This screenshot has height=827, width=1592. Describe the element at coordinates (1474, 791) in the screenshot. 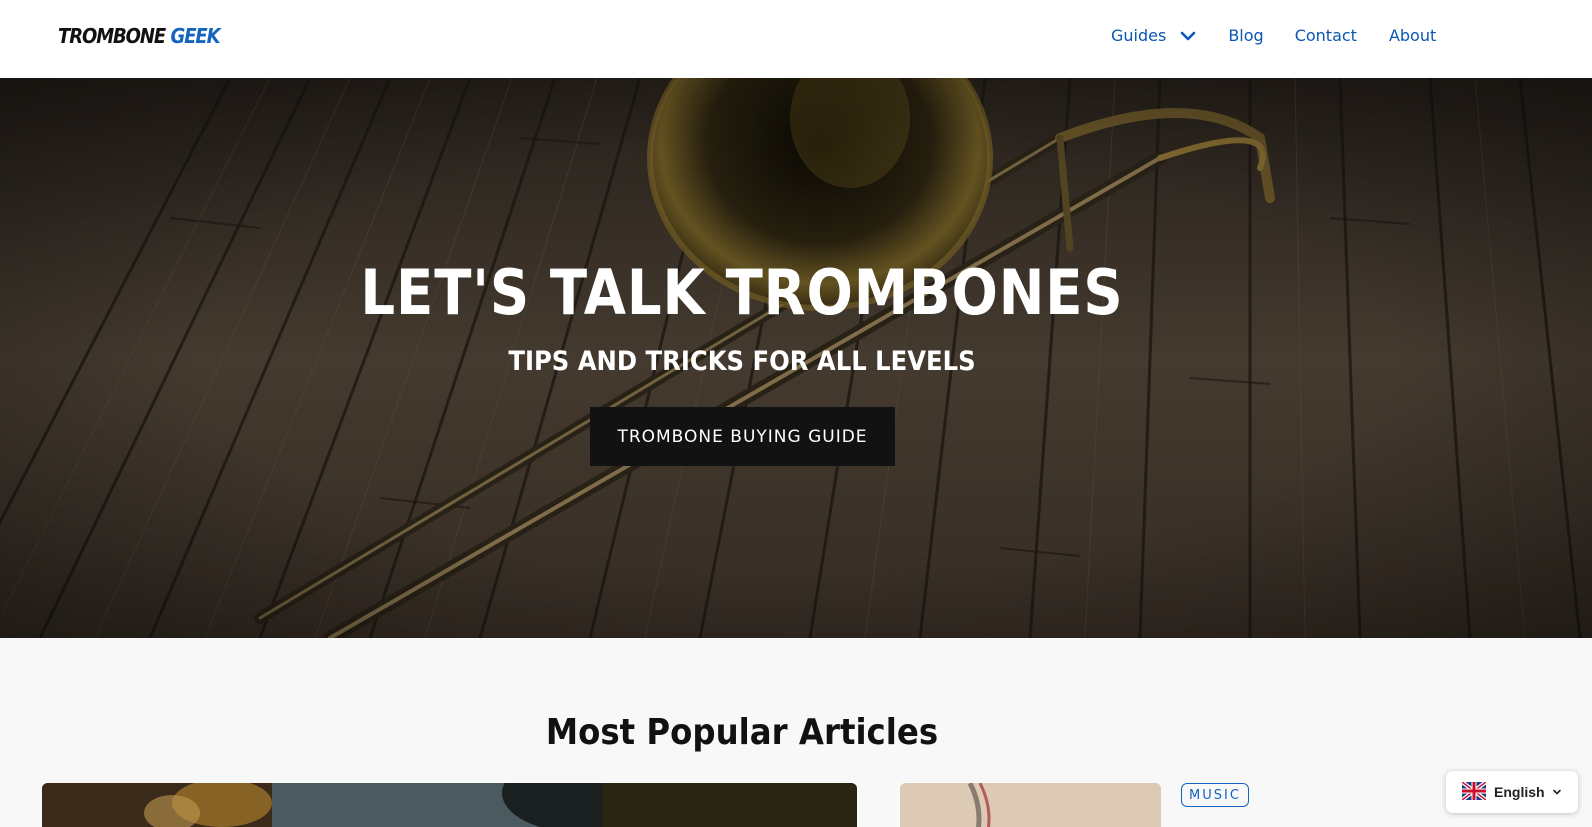

I see `uk-flag-icon` at that location.